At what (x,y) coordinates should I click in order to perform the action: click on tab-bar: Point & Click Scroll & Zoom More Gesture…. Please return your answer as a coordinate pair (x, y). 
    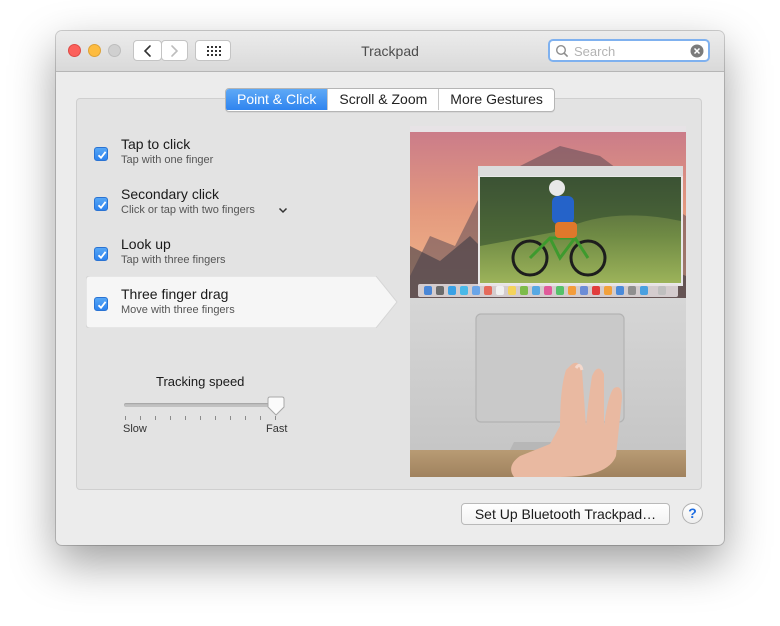
    Looking at the image, I should click on (390, 100).